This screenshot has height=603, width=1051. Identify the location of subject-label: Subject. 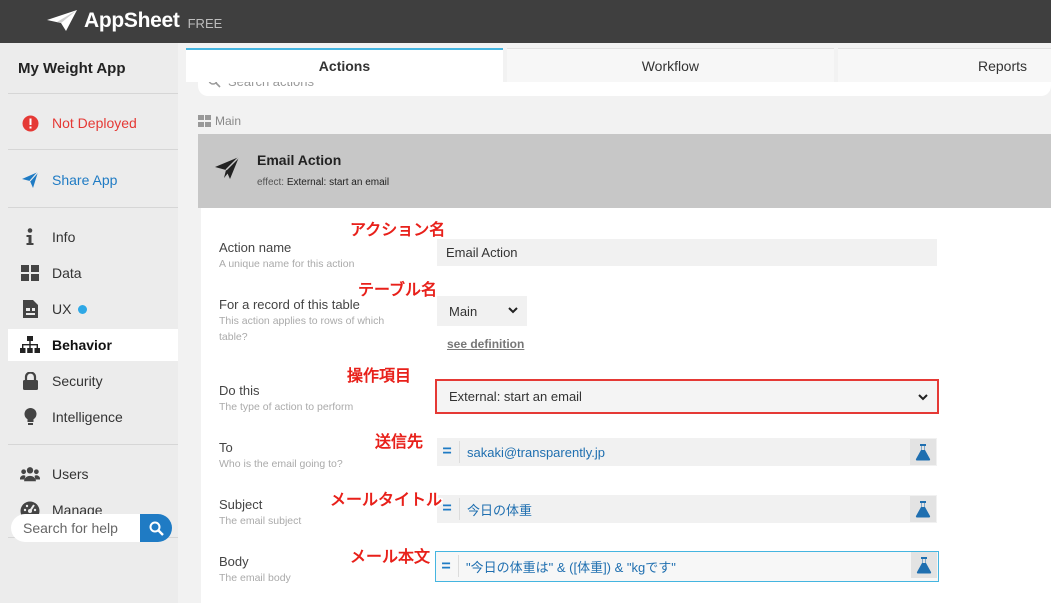
(241, 504).